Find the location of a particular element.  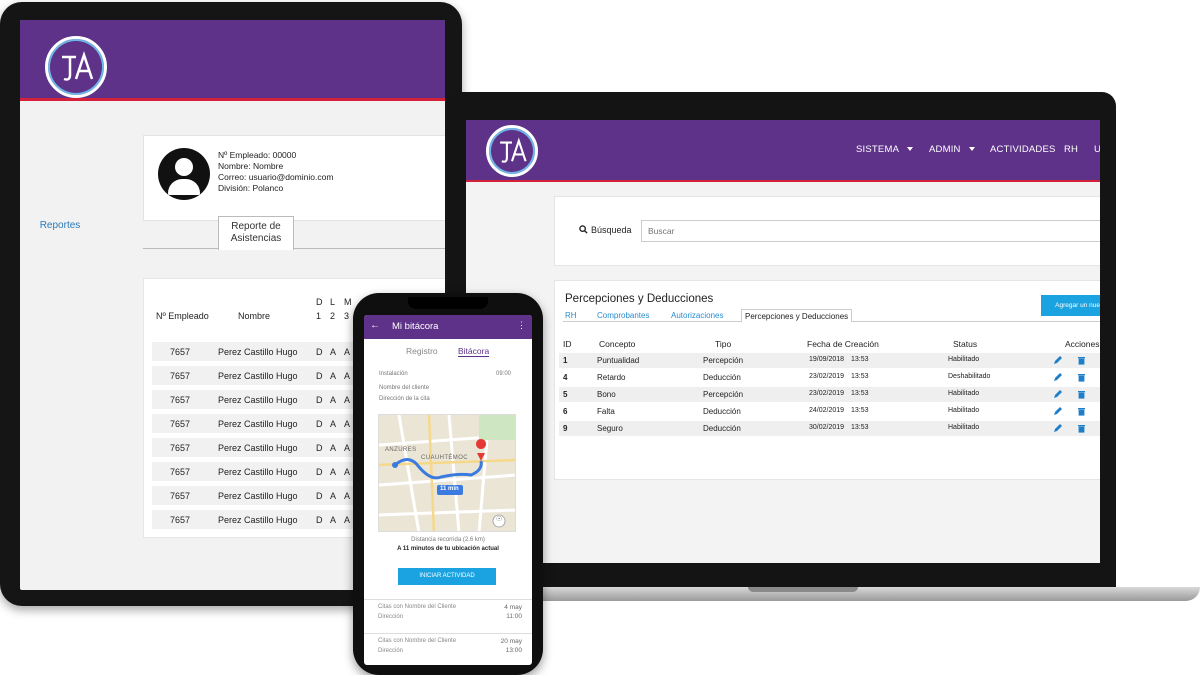

employee-name: Nombre is located at coordinates (251, 166).